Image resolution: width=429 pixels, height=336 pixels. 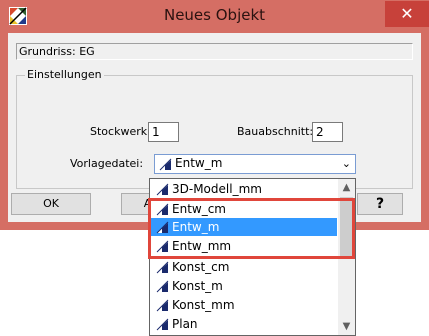 I want to click on list-item-label: Entw_cm, so click(x=199, y=209).